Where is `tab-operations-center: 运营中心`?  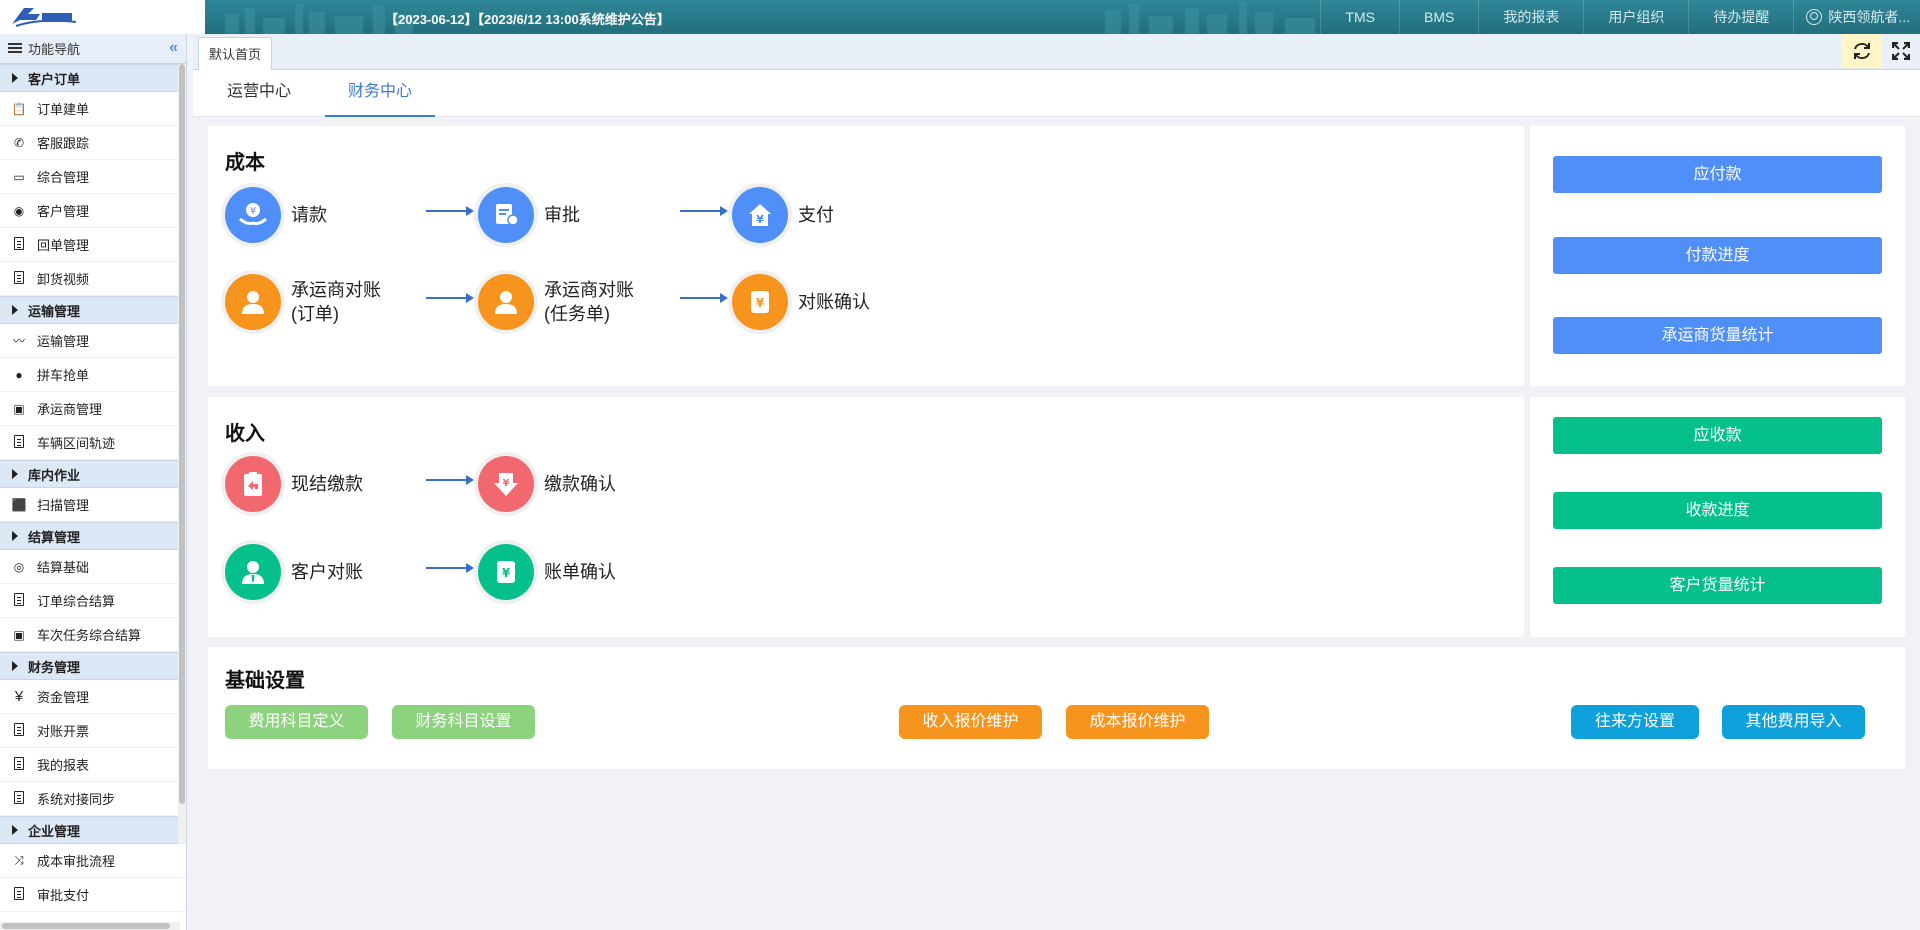 tab-operations-center: 运营中心 is located at coordinates (259, 93).